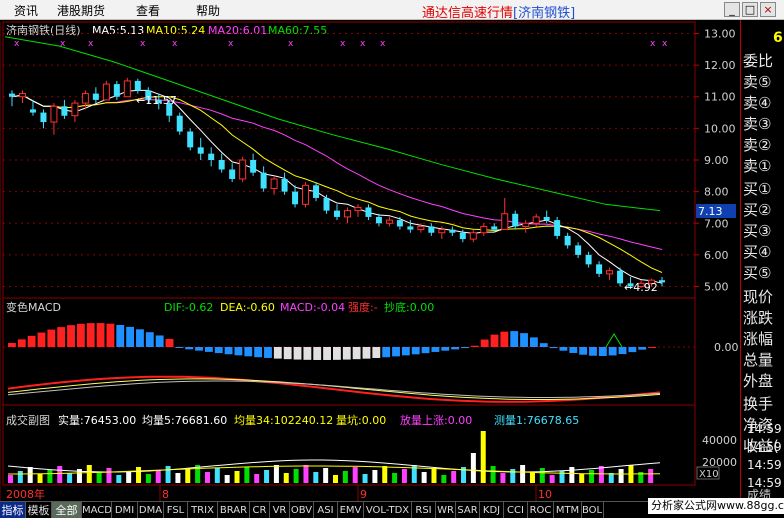 The width and height of the screenshot is (784, 518). I want to click on tab-mtm: MTM, so click(568, 510).